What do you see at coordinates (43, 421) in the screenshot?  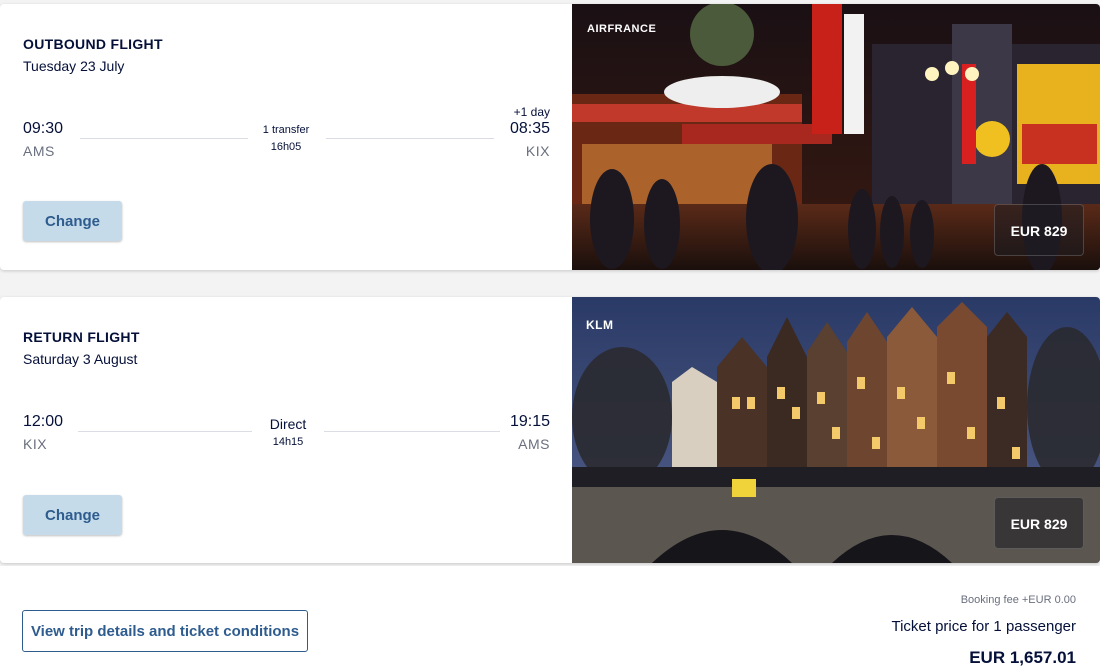 I see `return-depart-time: 12:00` at bounding box center [43, 421].